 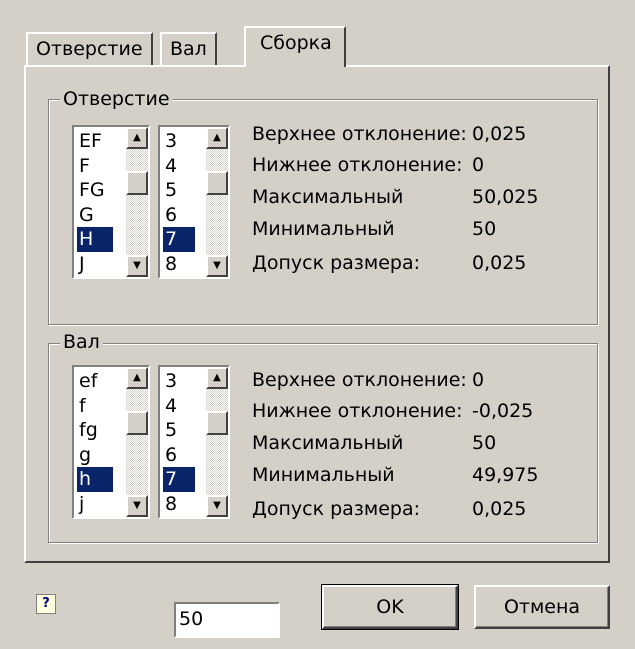 I want to click on ok-button: OK, so click(x=390, y=607).